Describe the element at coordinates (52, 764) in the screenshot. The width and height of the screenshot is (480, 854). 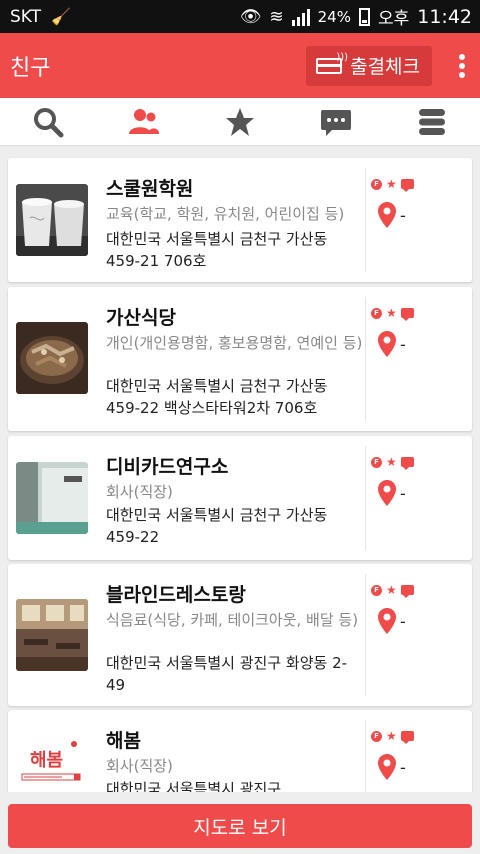
I see `haebom-logo: 해봄` at that location.